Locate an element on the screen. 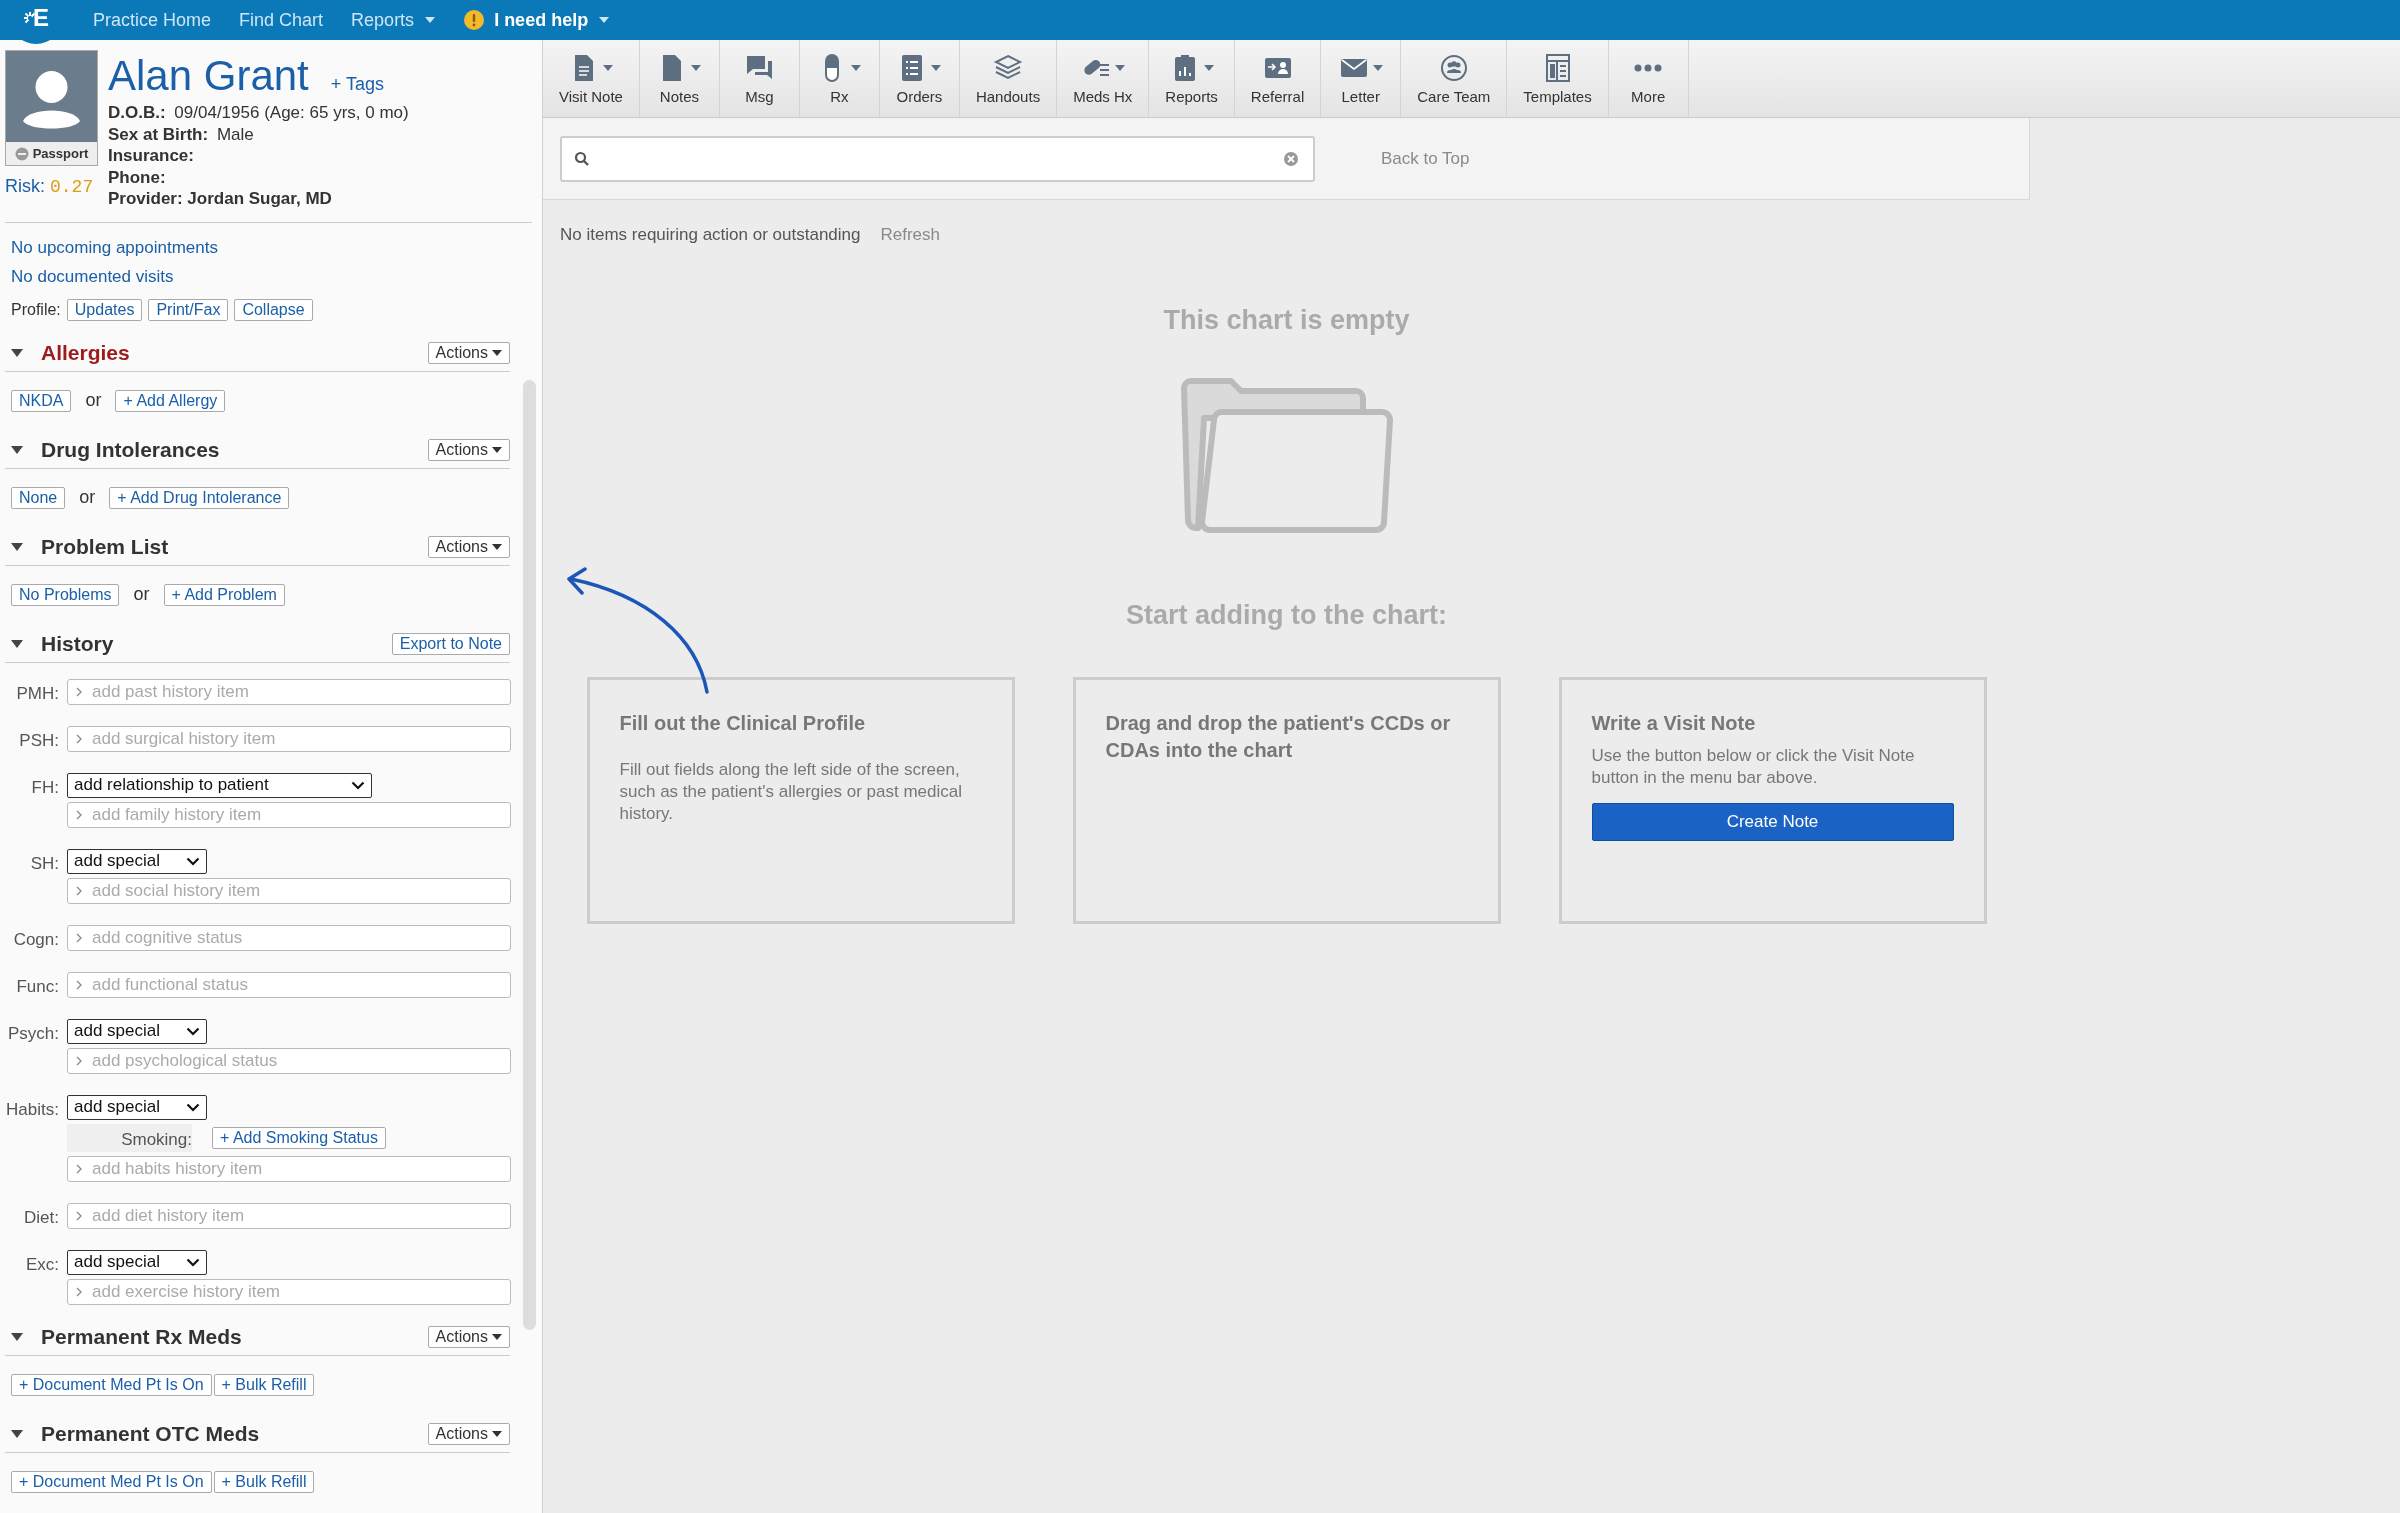  section-title: Problem List is located at coordinates (105, 546).